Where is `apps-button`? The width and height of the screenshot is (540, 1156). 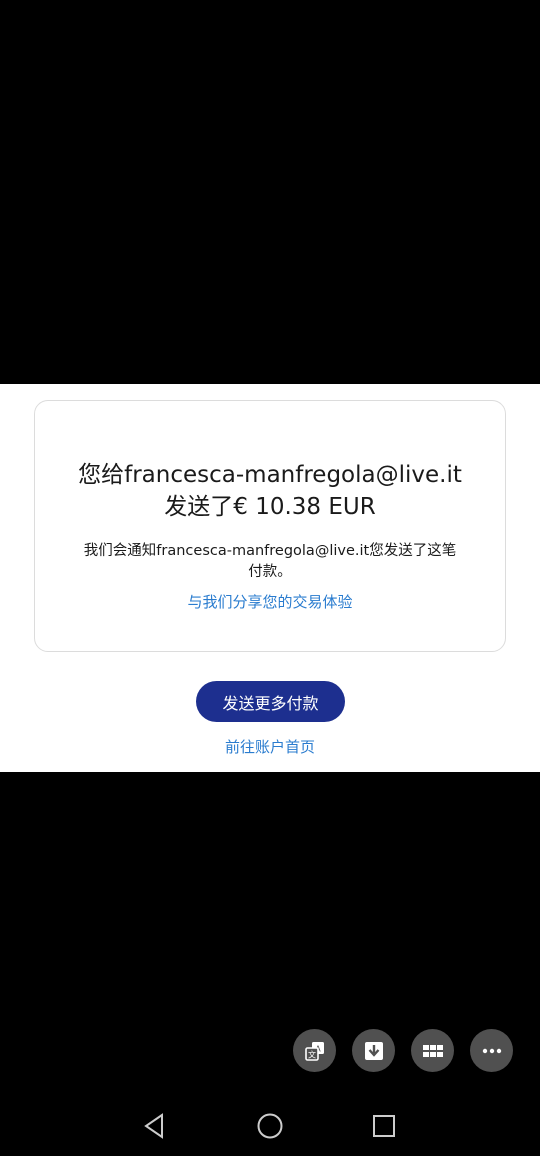
apps-button is located at coordinates (432, 1050).